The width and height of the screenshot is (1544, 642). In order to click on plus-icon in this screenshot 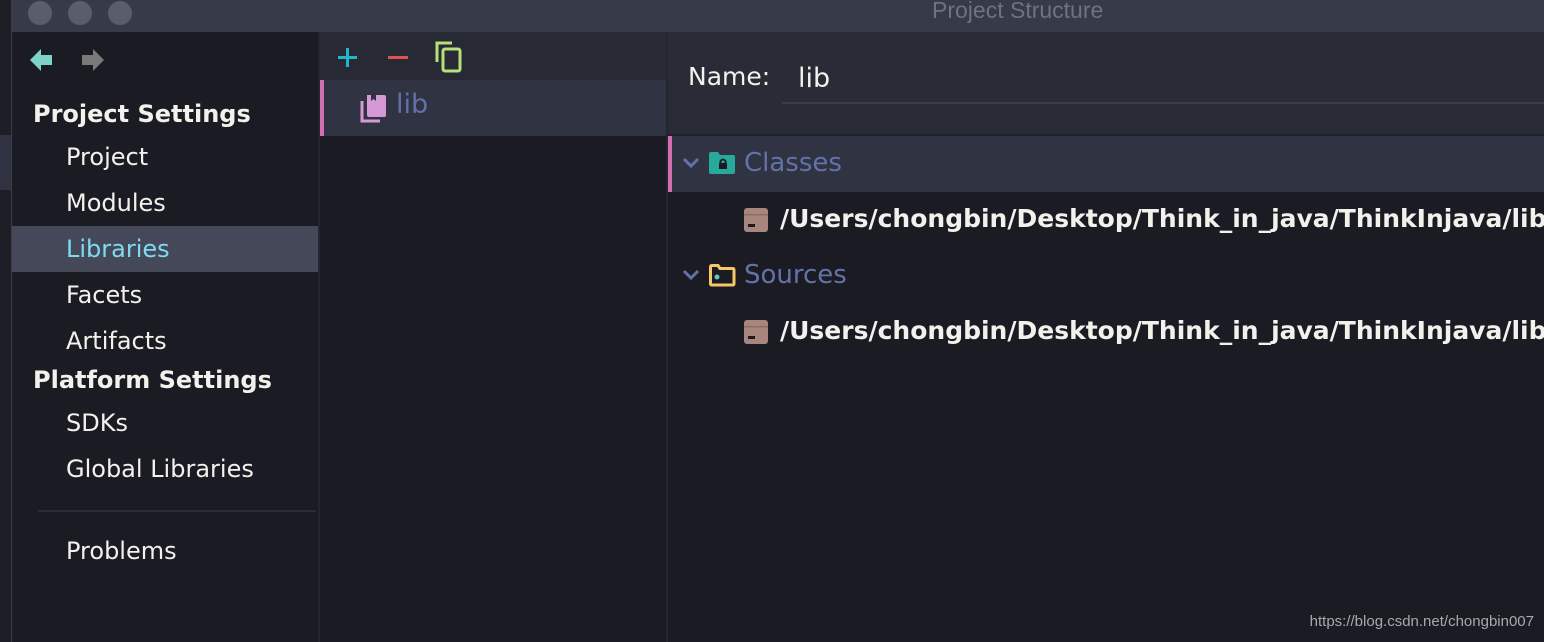, I will do `click(347, 57)`.